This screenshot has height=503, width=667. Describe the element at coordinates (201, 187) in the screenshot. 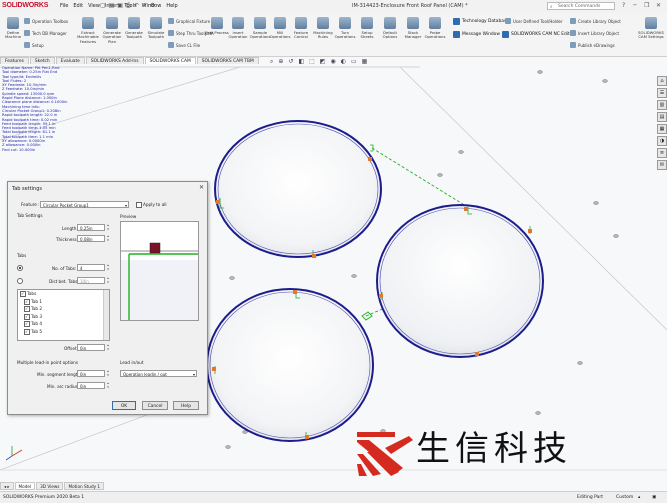

I see `dialog-close-icon: ✕` at that location.